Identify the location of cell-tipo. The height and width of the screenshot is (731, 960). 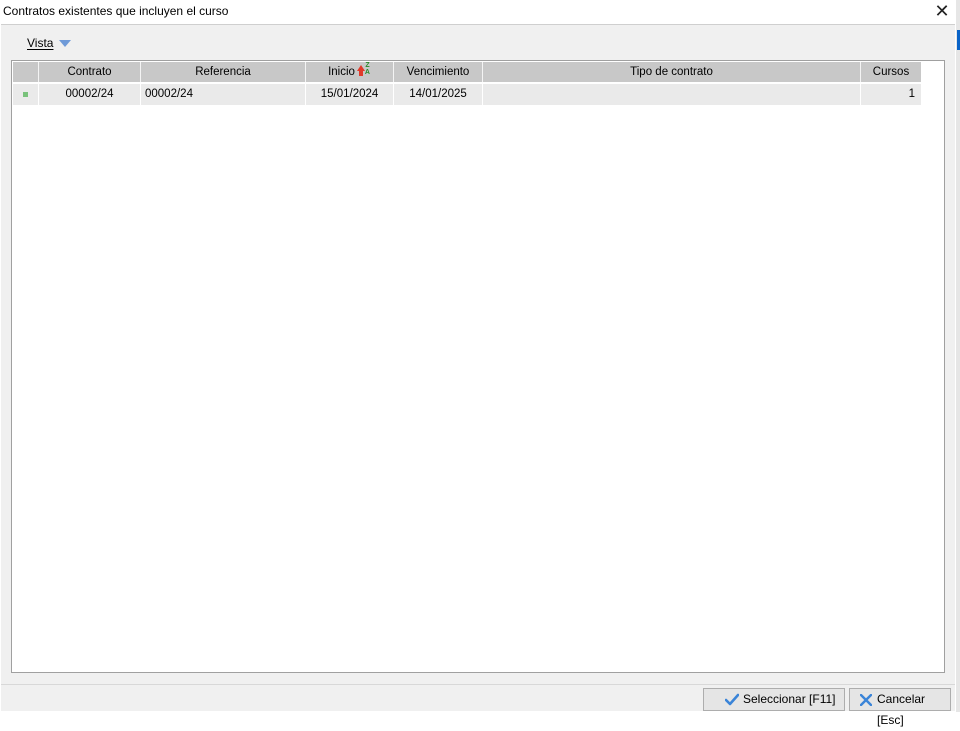
(672, 94).